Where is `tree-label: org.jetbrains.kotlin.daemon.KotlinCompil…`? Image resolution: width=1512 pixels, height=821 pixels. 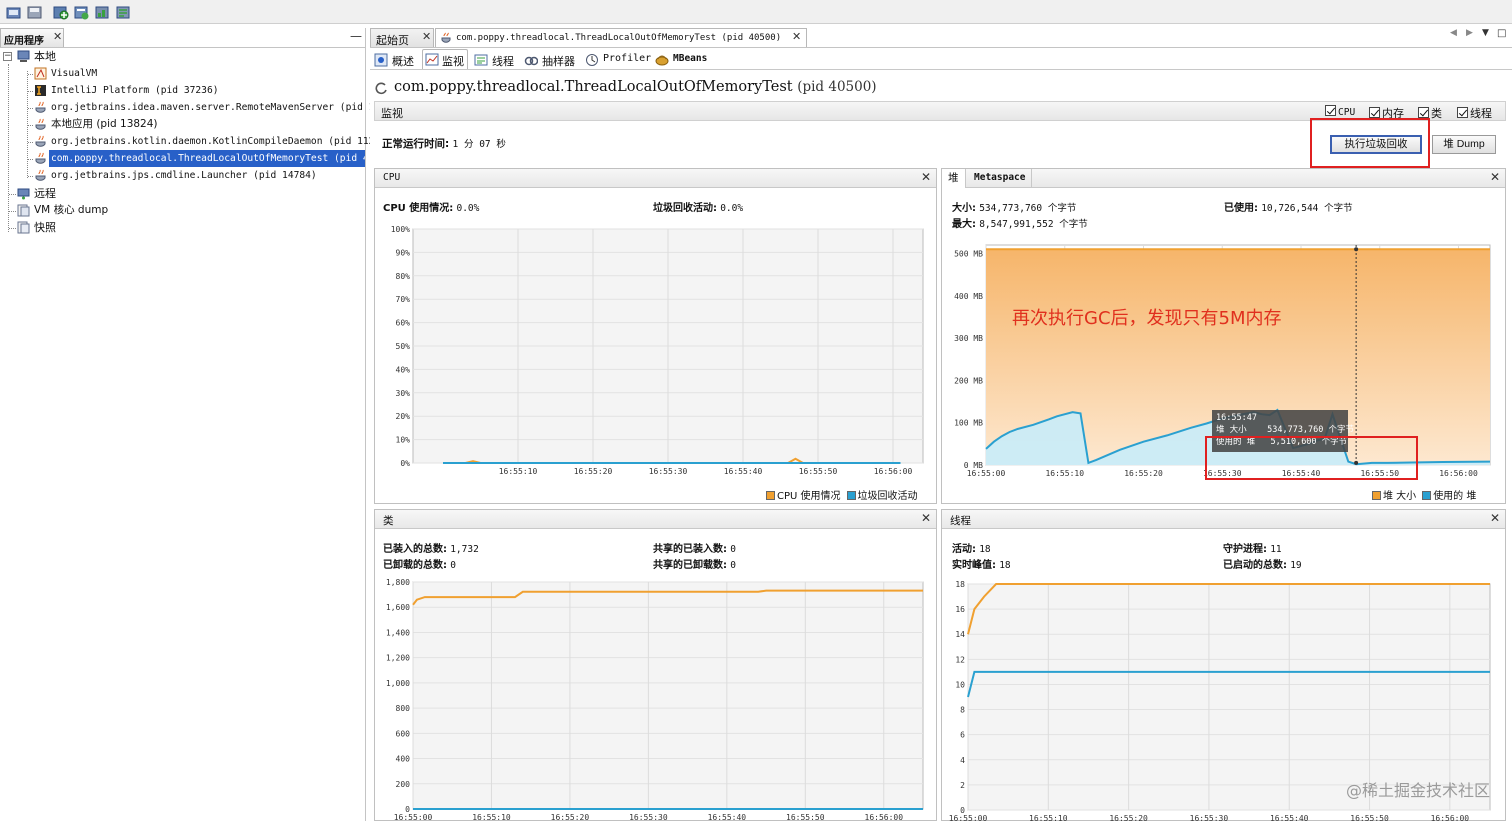
tree-label: org.jetbrains.kotlin.daemon.KotlinCompil… is located at coordinates (216, 141).